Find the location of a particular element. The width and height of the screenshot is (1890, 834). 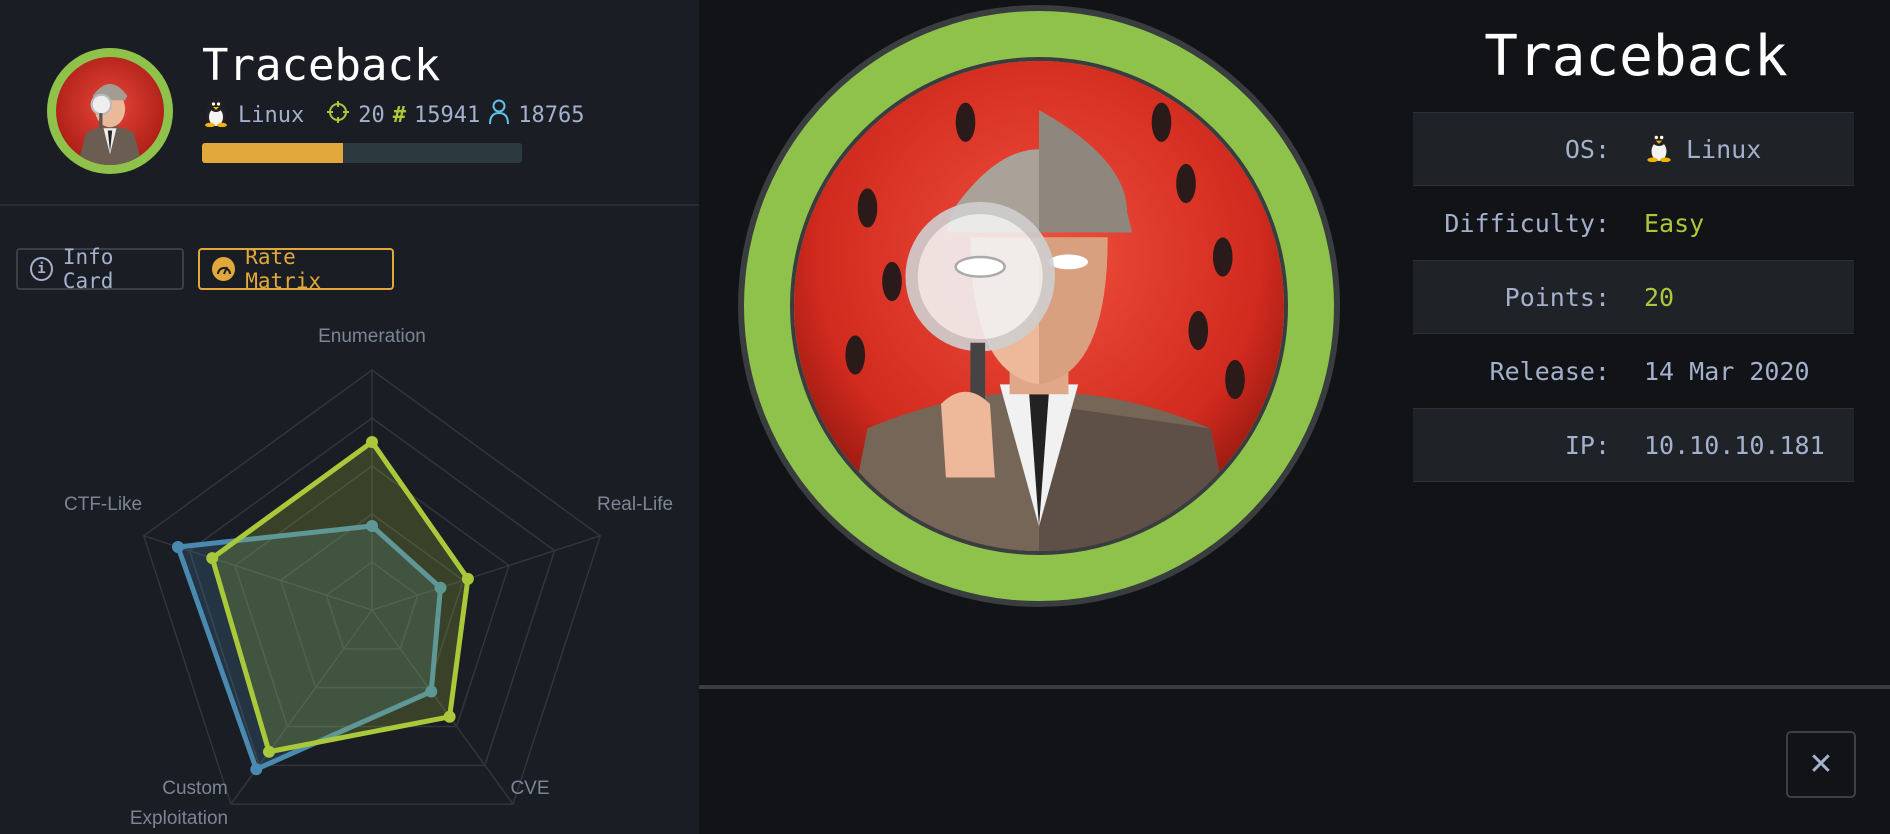

info-key: Points: is located at coordinates (1557, 297).